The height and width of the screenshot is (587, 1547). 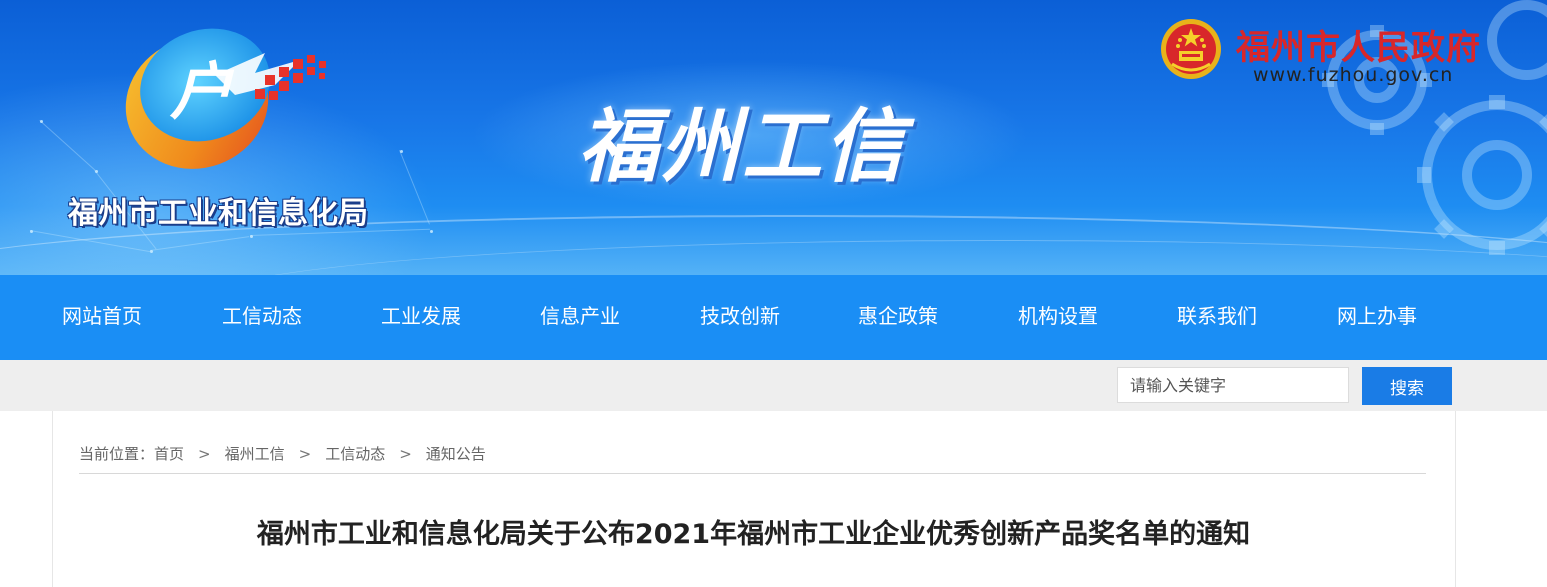 What do you see at coordinates (1358, 44) in the screenshot?
I see `gov-site-link: 福州市人民政府` at bounding box center [1358, 44].